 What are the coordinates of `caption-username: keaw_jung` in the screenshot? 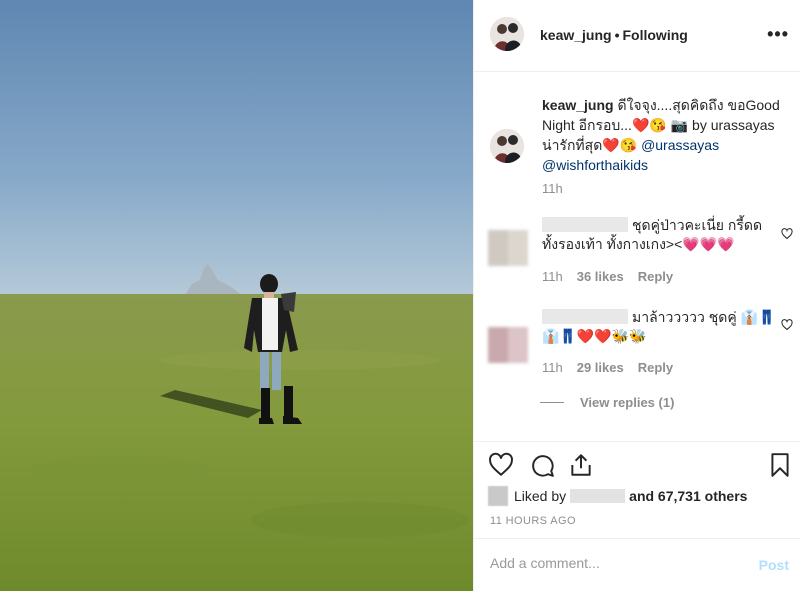 It's located at (578, 105).